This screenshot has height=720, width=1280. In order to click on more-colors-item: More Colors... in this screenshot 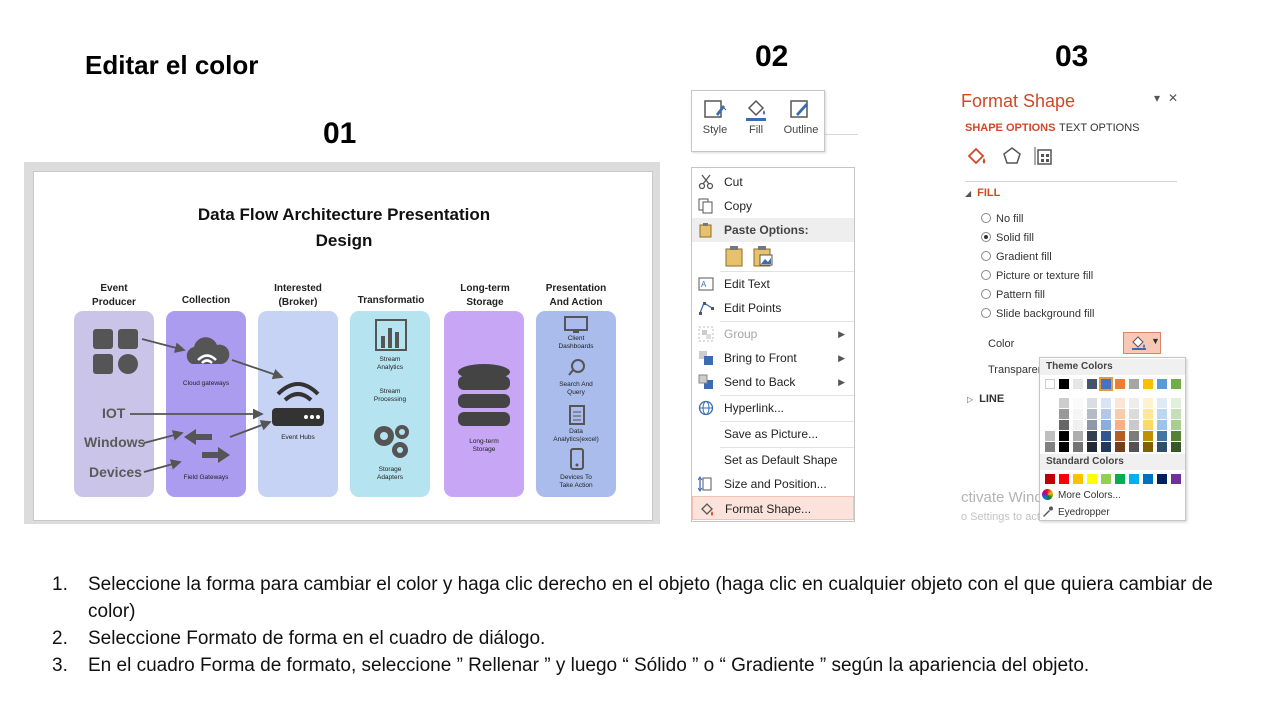, I will do `click(1081, 495)`.